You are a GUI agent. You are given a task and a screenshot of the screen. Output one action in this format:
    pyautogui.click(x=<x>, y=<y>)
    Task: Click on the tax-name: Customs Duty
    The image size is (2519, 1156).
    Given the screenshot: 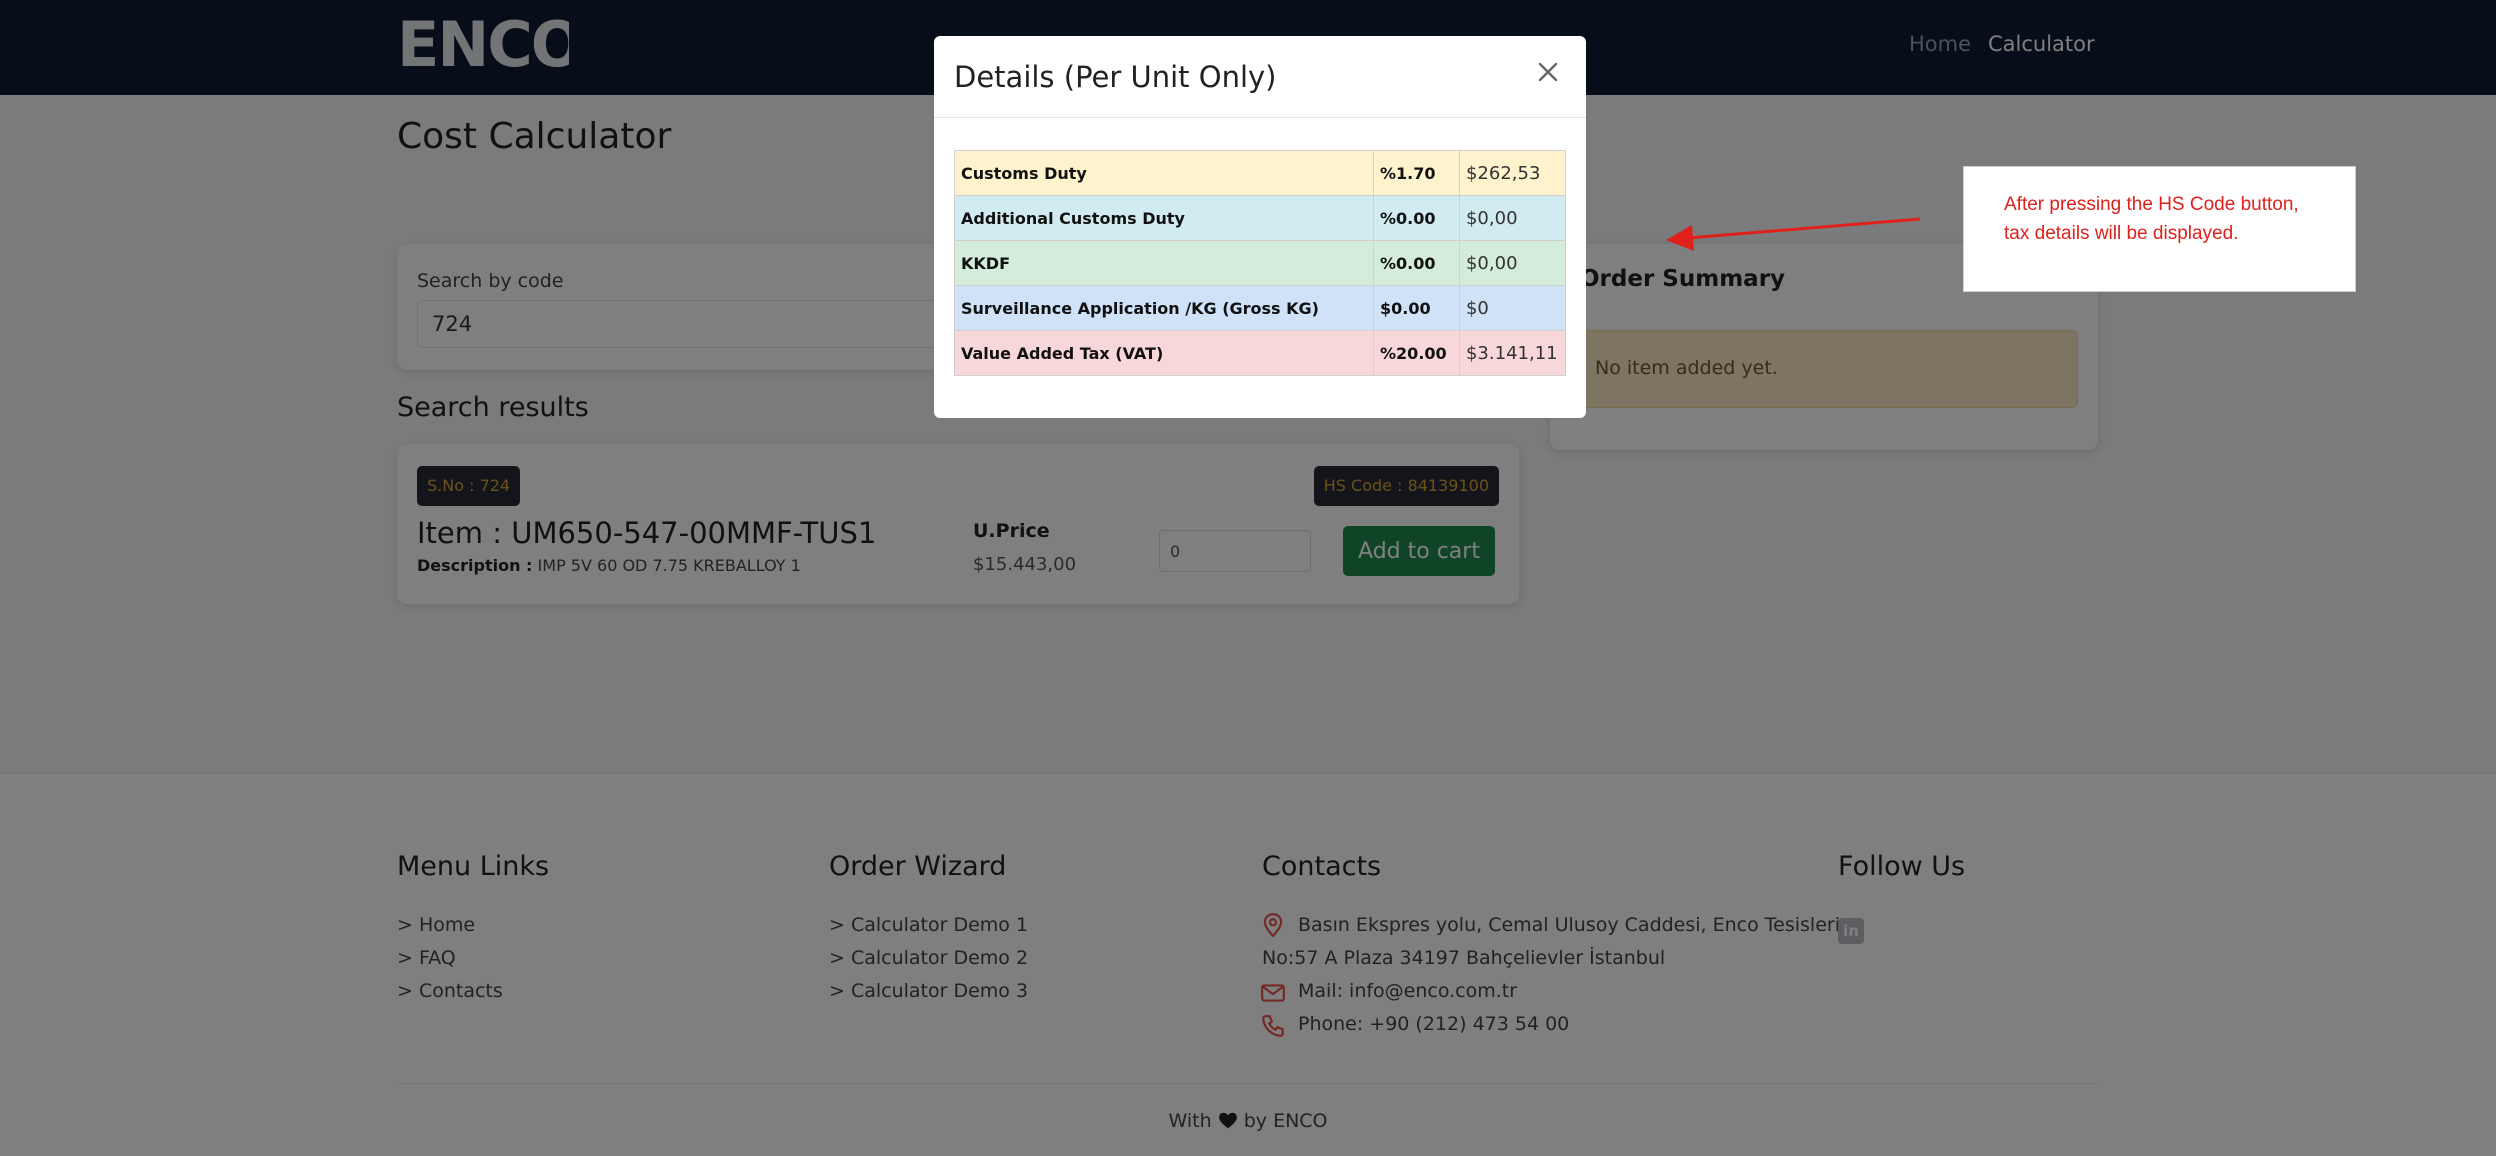 What is the action you would take?
    pyautogui.click(x=1164, y=173)
    